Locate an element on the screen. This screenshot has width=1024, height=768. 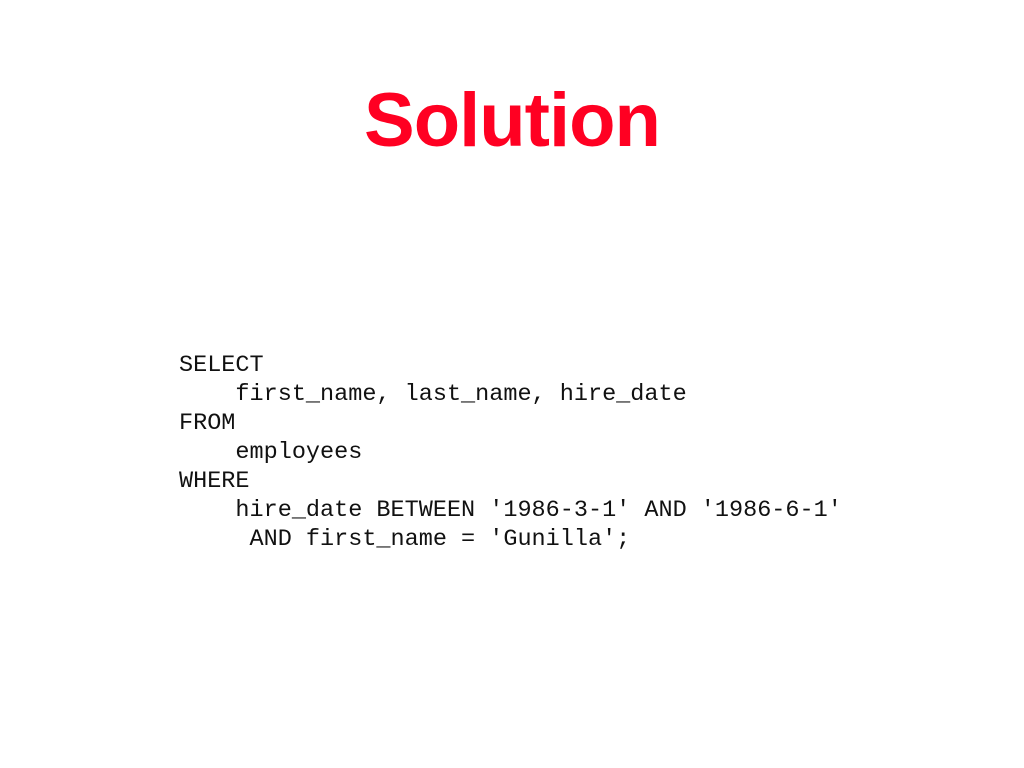
code-line-and: AND first_name = 'Gunilla'; is located at coordinates (405, 539).